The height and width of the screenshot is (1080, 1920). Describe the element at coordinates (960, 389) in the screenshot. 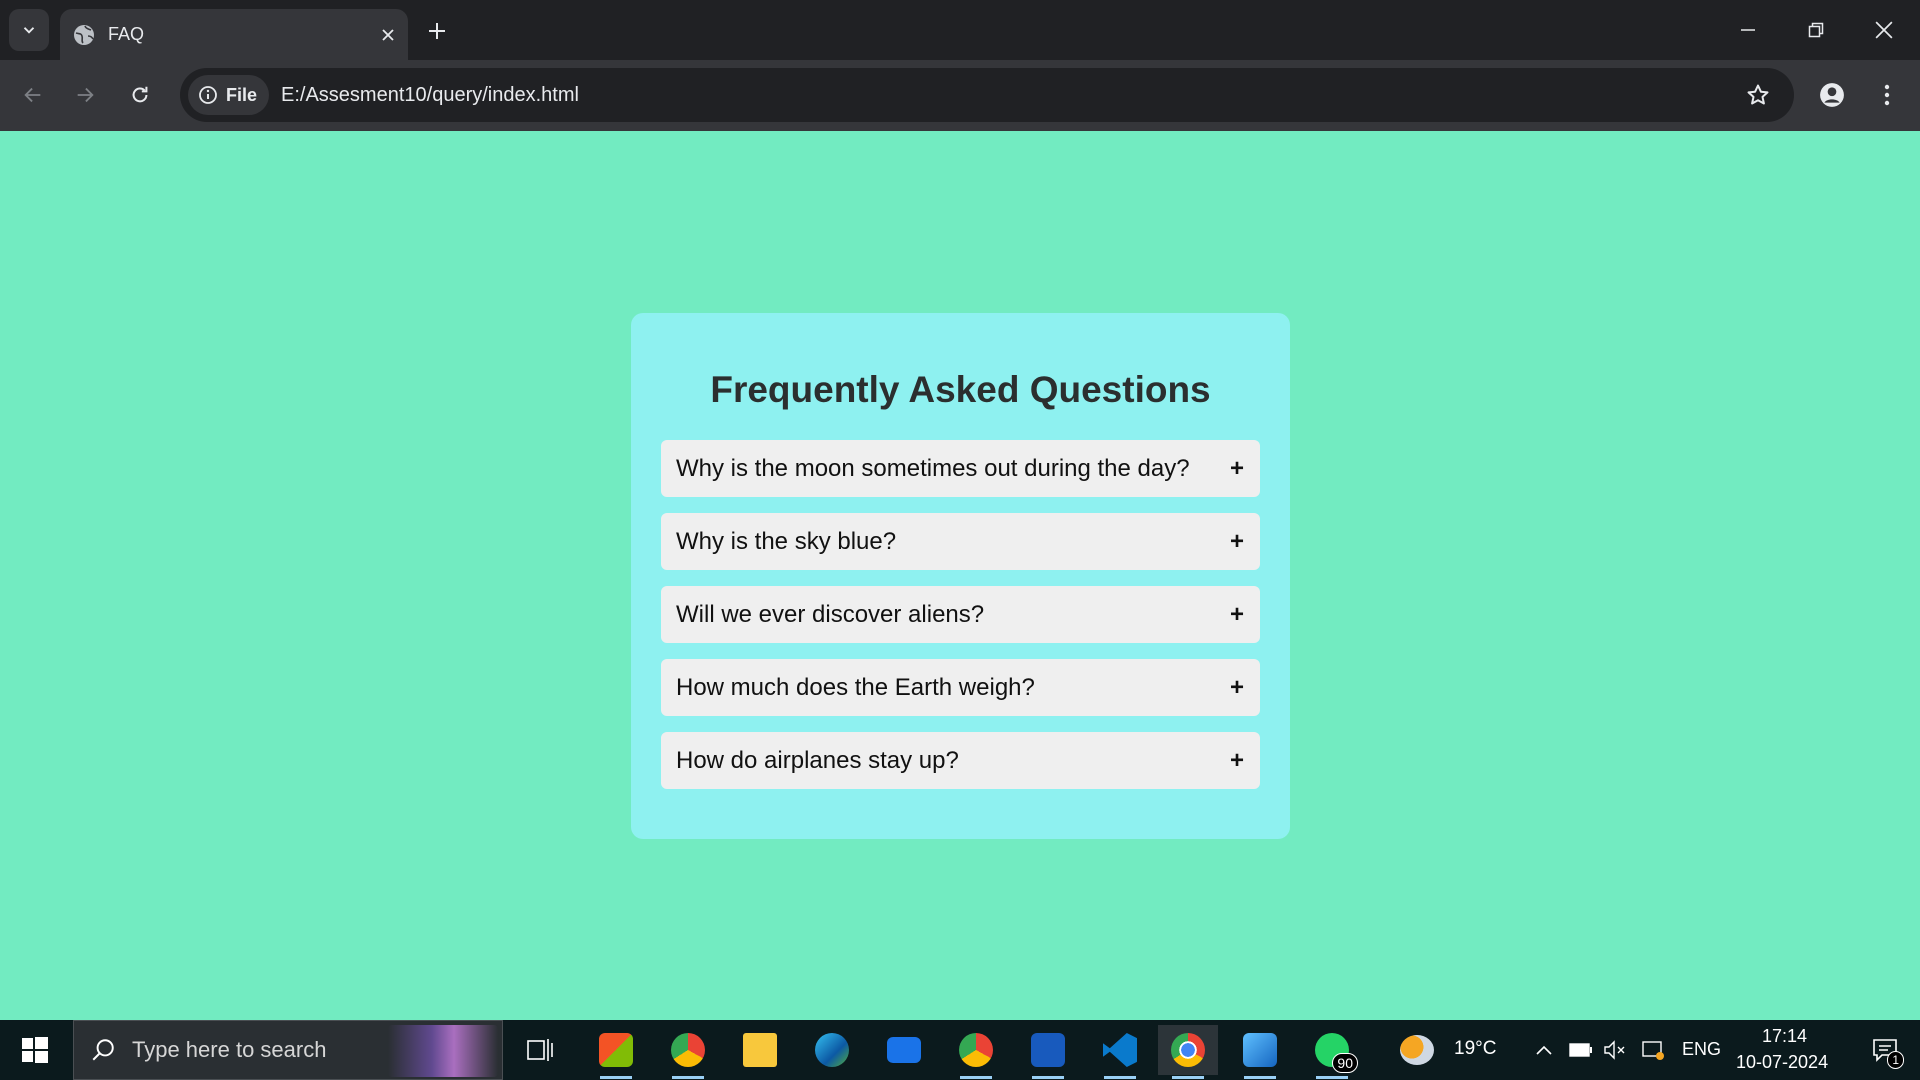

I see `page-title: Frequently Asked Questions` at that location.